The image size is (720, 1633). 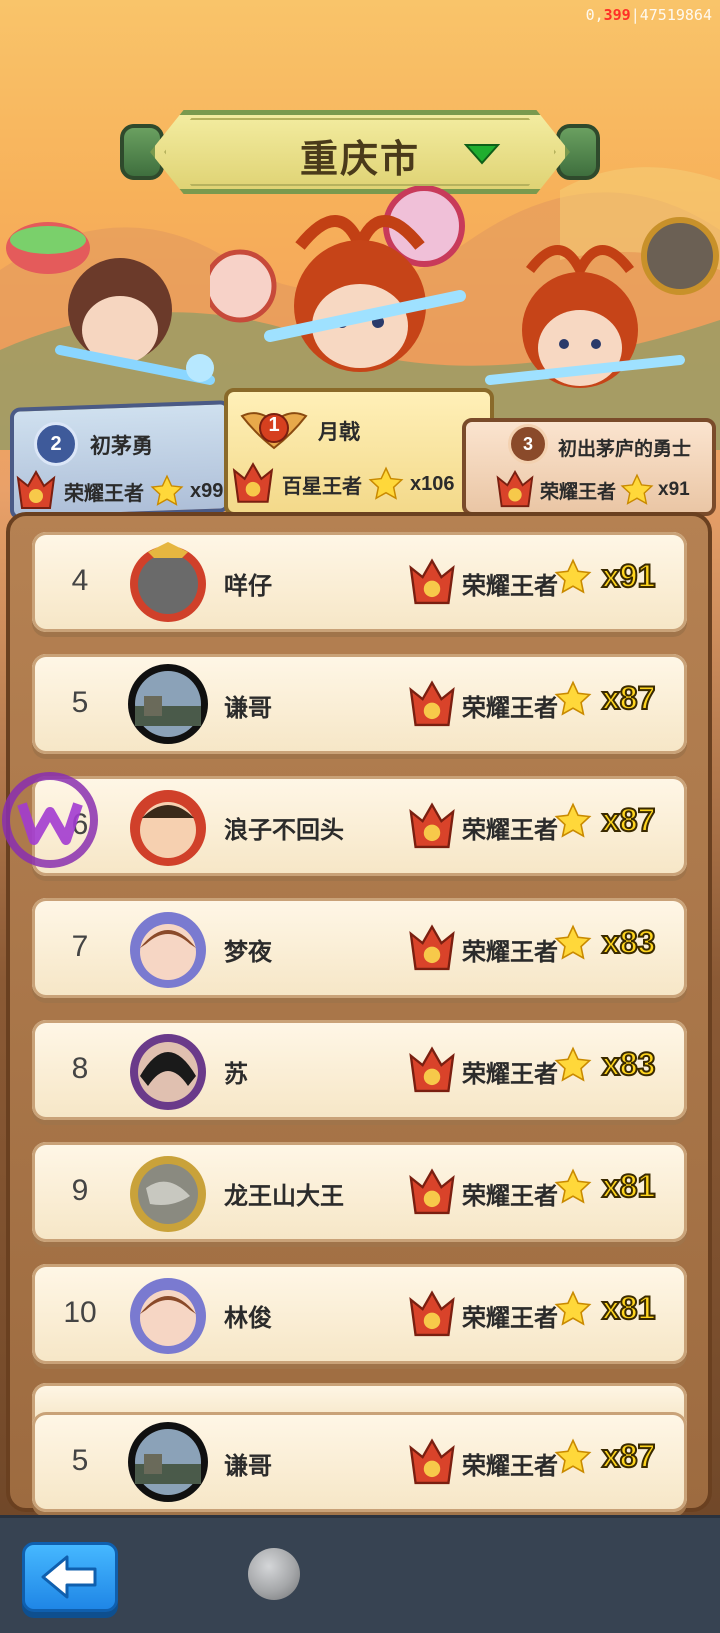 I want to click on podium-tier-text-second: 荣耀王者, so click(x=104, y=493).